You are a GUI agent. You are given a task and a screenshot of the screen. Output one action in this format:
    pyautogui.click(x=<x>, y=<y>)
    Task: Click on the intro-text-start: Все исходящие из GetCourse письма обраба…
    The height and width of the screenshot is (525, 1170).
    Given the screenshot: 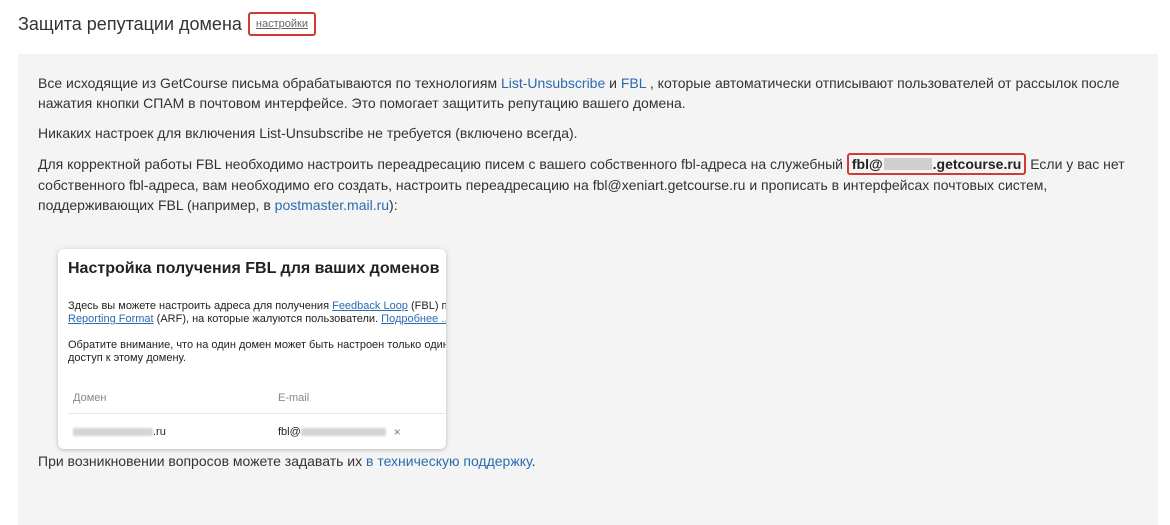 What is the action you would take?
    pyautogui.click(x=269, y=83)
    